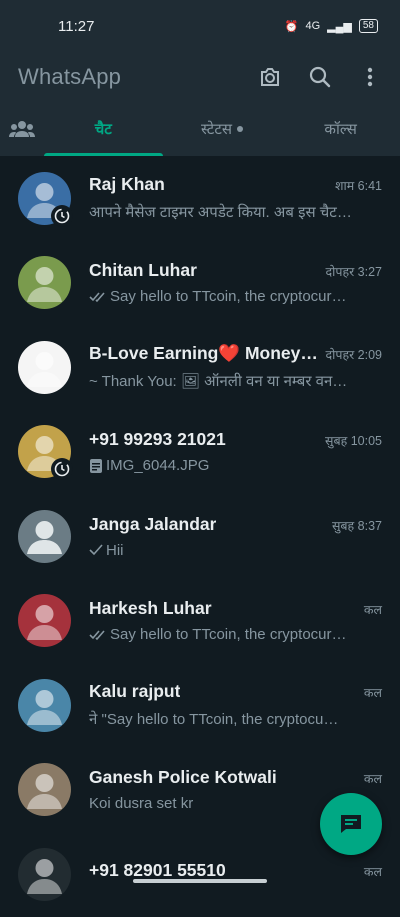 The height and width of the screenshot is (917, 400). Describe the element at coordinates (235, 550) in the screenshot. I see `chat-preview: Hii` at that location.